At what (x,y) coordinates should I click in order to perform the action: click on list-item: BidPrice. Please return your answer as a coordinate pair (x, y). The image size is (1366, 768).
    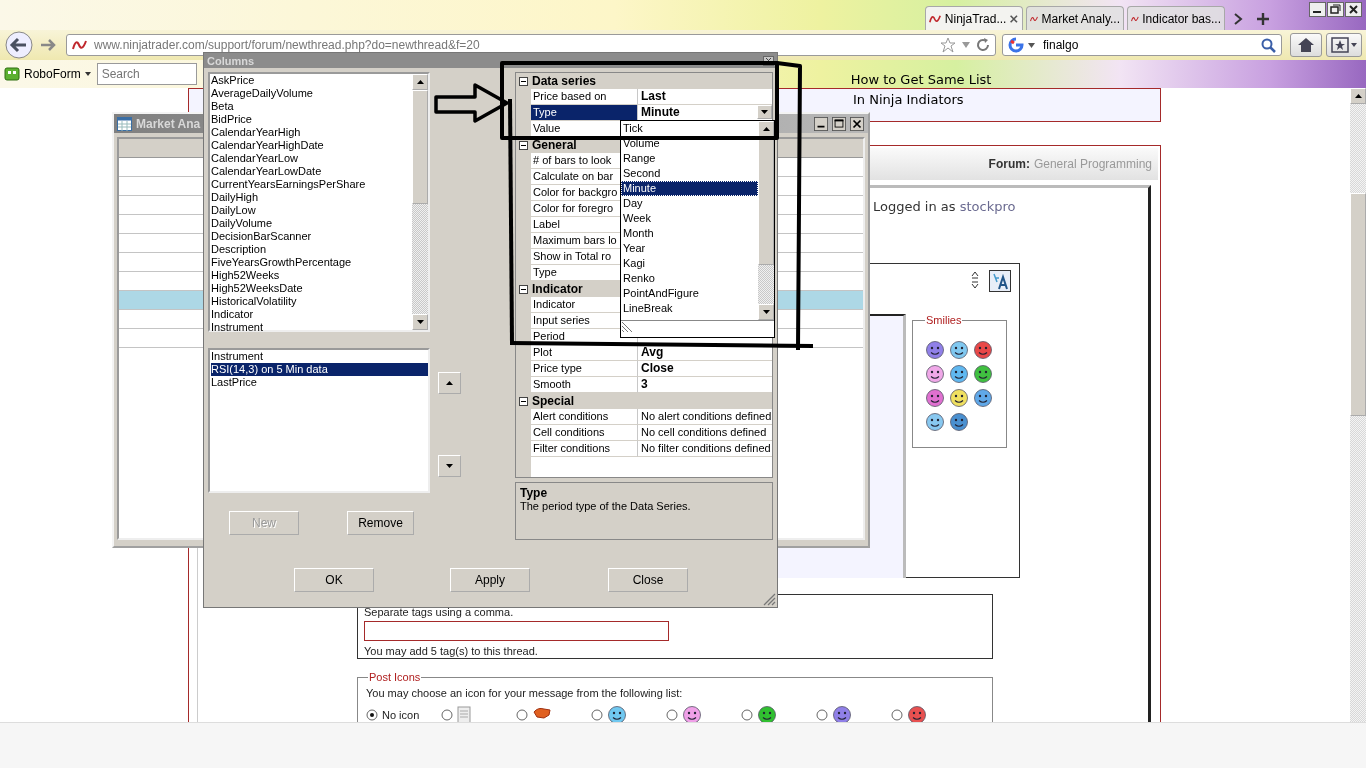
    Looking at the image, I should click on (311, 119).